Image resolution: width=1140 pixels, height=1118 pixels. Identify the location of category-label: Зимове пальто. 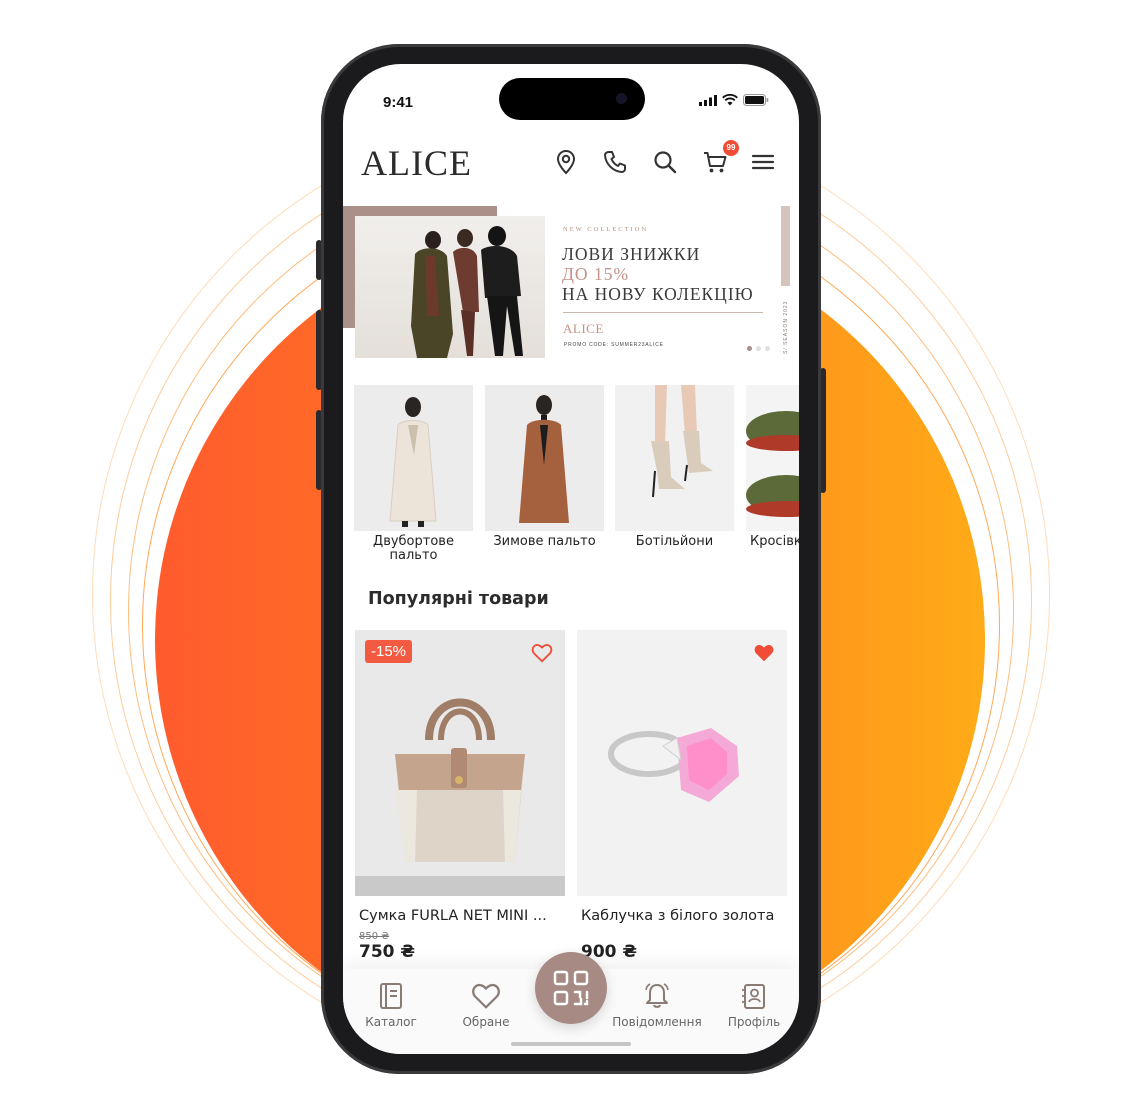
(544, 541).